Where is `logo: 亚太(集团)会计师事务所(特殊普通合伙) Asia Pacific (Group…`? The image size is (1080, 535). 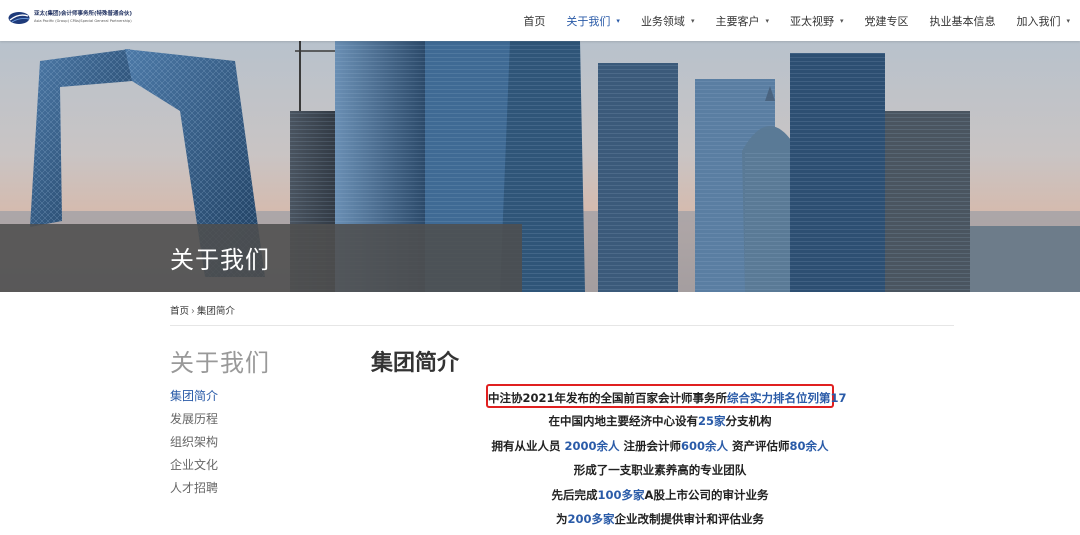 logo: 亚太(集团)会计师事务所(特殊普通合伙) Asia Pacific (Group… is located at coordinates (70, 18).